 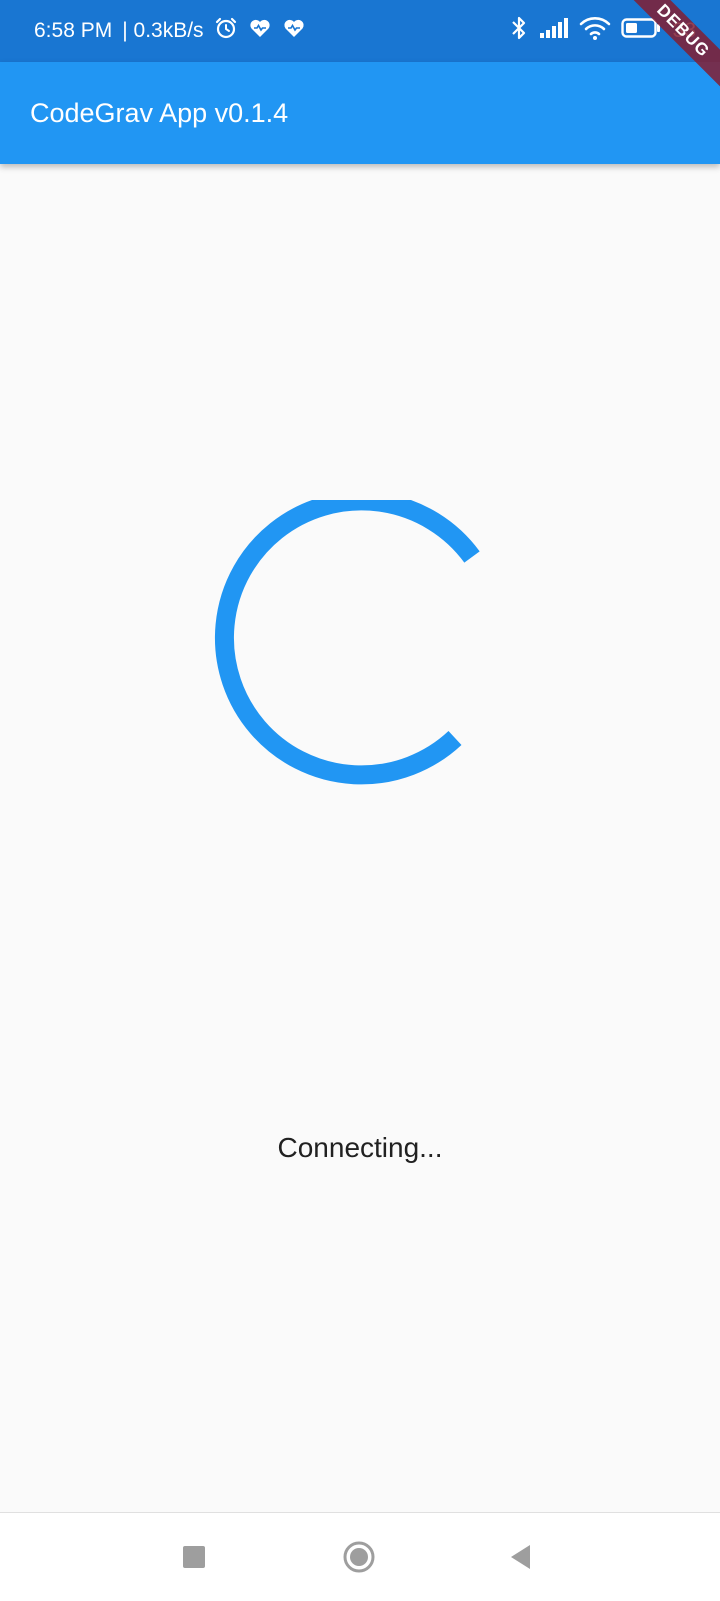 What do you see at coordinates (519, 31) in the screenshot?
I see `bluetooth-icon` at bounding box center [519, 31].